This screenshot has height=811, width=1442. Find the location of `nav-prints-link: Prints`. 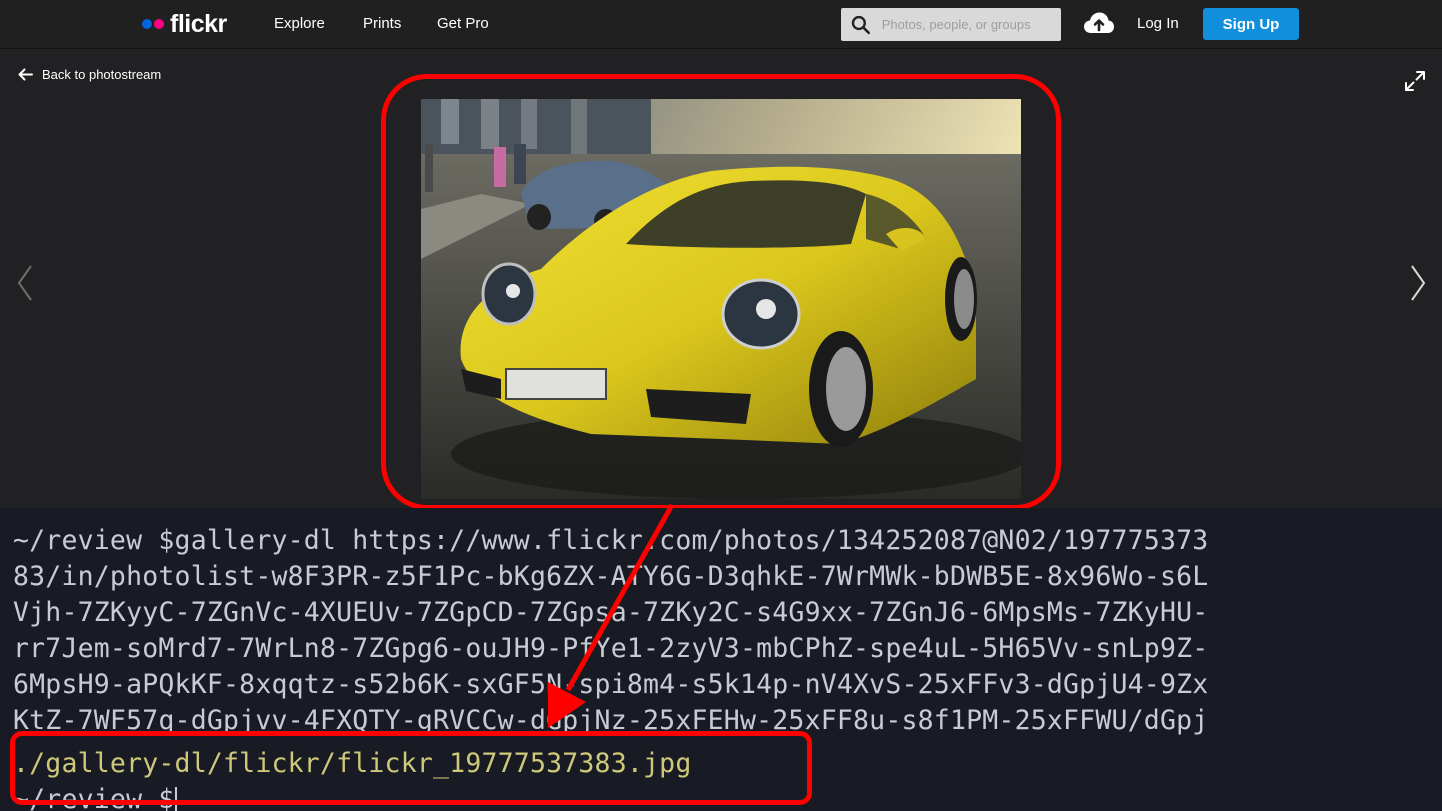

nav-prints-link: Prints is located at coordinates (382, 24).